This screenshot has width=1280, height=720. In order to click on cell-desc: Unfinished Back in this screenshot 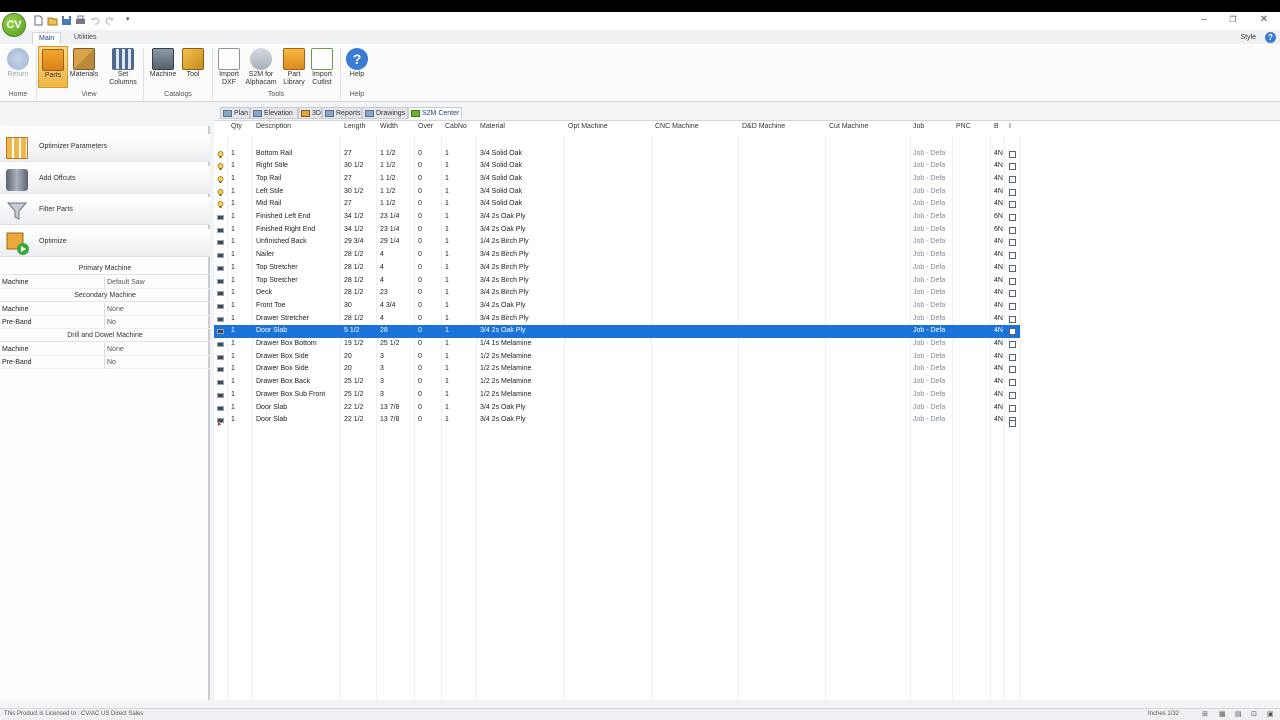, I will do `click(281, 242)`.